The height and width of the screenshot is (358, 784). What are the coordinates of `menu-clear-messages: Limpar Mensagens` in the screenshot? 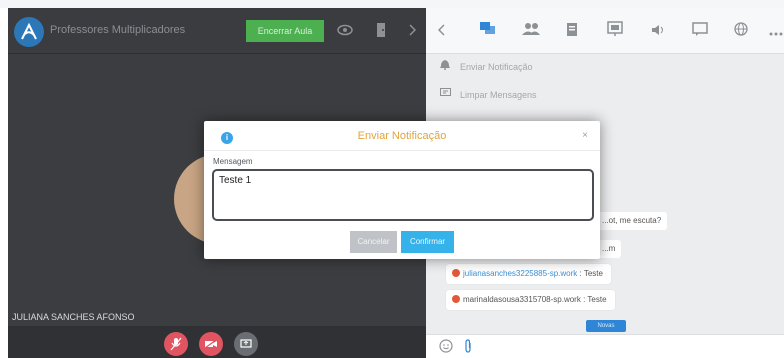 It's located at (488, 95).